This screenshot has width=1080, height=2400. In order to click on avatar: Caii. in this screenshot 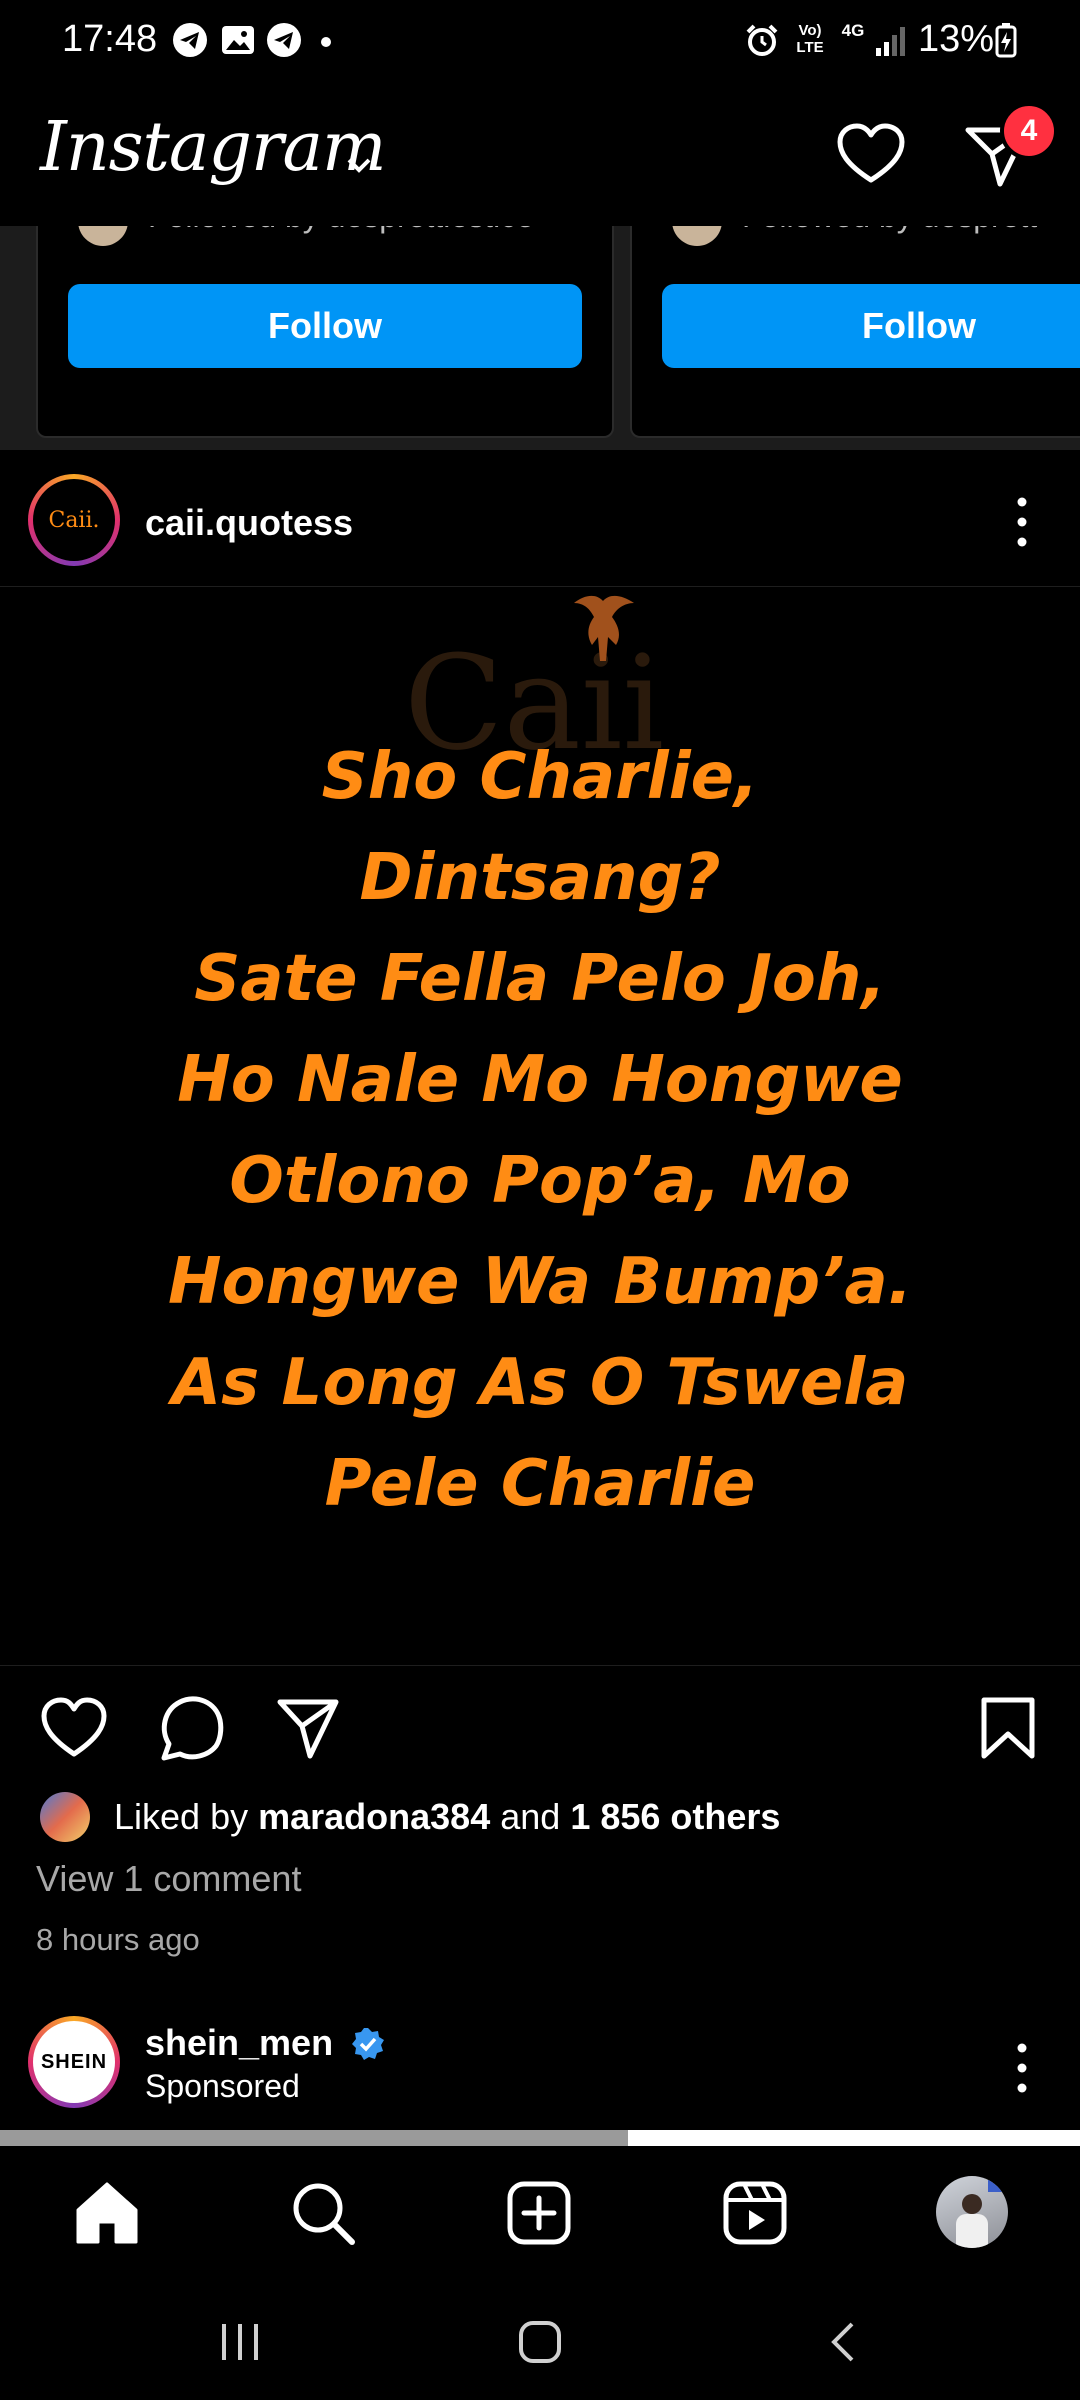, I will do `click(74, 520)`.